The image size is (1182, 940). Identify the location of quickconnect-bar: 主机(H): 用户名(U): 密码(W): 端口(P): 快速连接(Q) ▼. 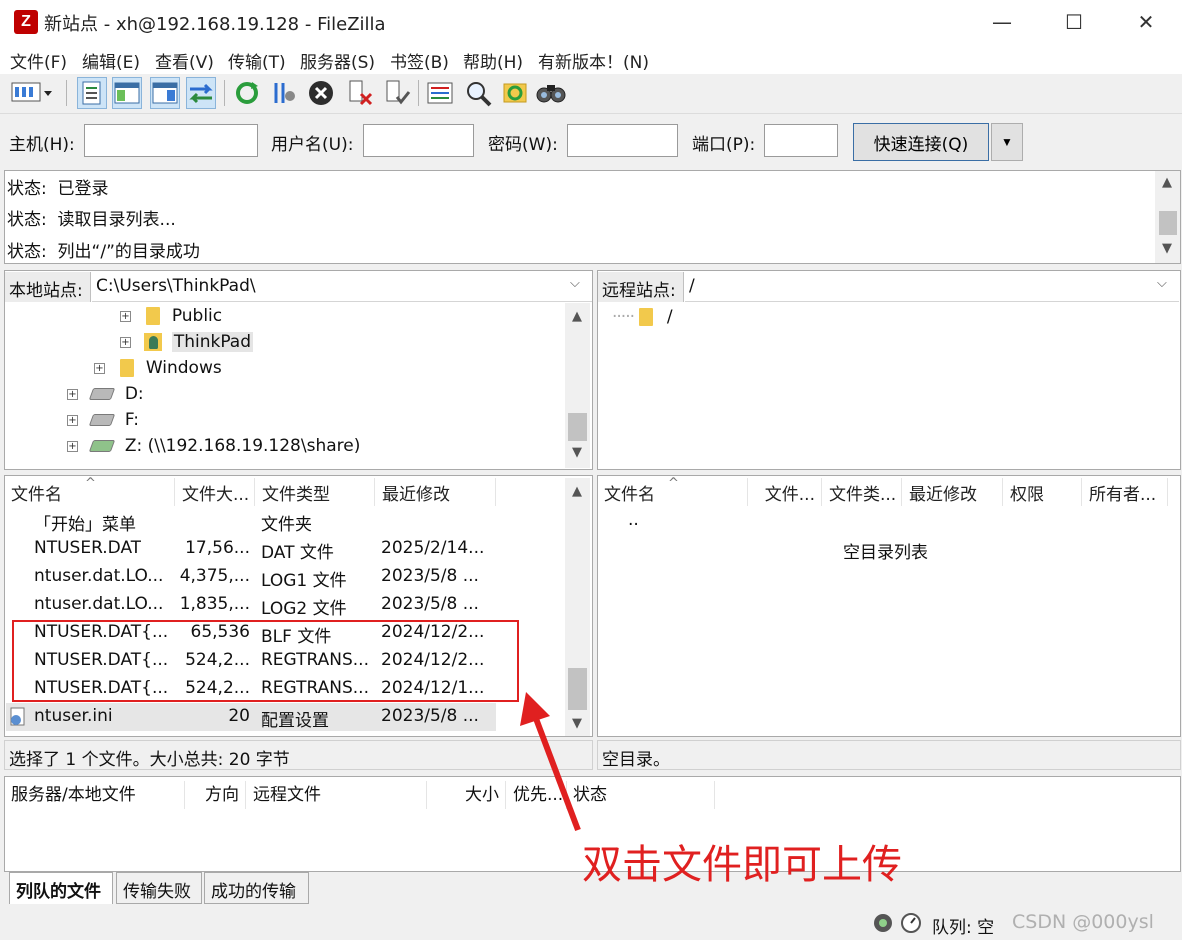
(591, 141).